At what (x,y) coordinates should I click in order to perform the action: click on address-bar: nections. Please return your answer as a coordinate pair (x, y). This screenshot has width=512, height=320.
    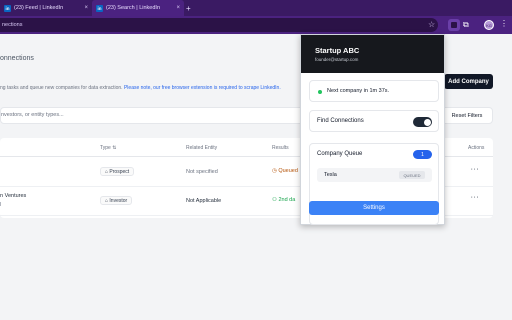
    Looking at the image, I should click on (219, 25).